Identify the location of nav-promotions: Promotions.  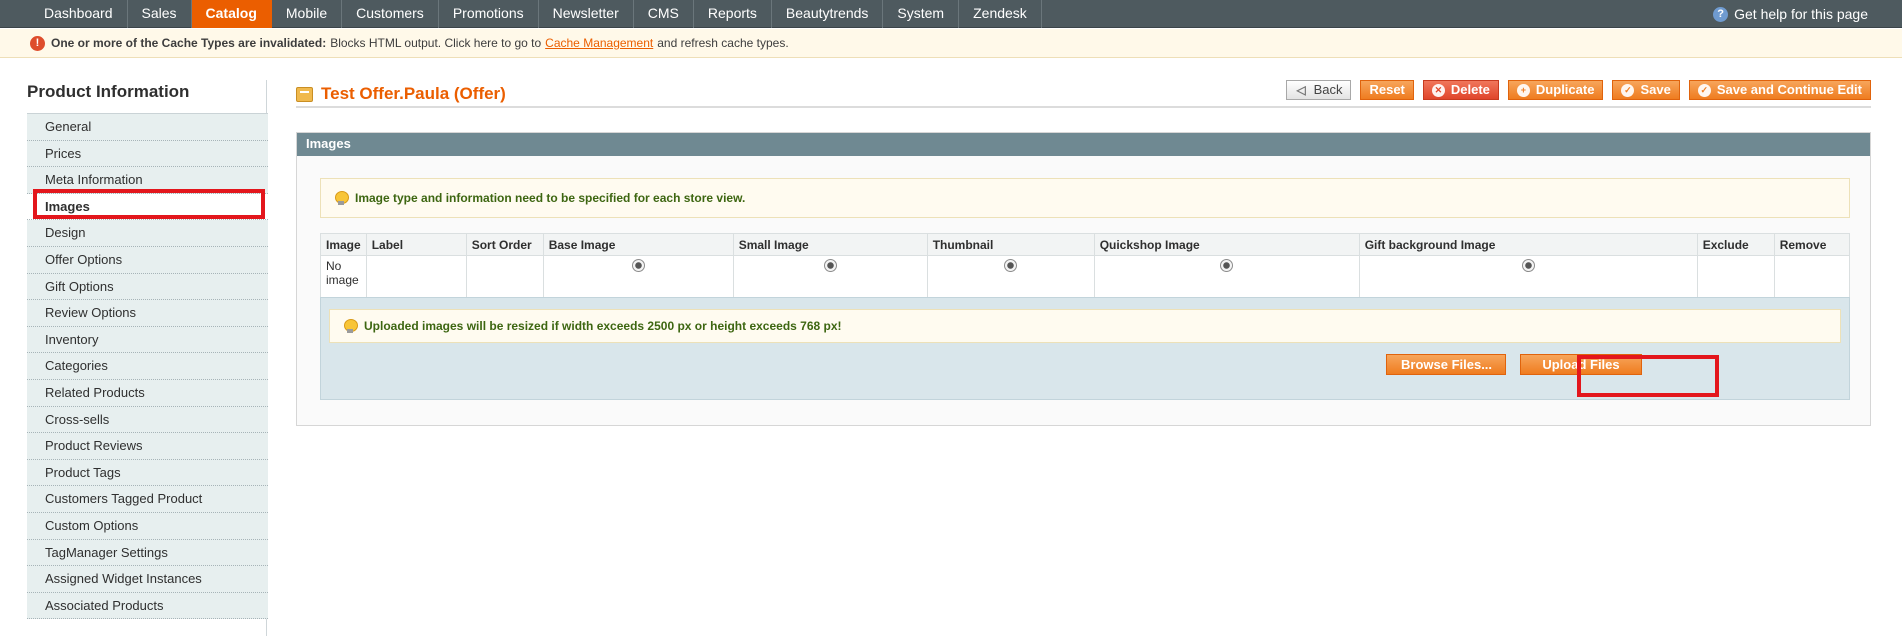
(489, 14).